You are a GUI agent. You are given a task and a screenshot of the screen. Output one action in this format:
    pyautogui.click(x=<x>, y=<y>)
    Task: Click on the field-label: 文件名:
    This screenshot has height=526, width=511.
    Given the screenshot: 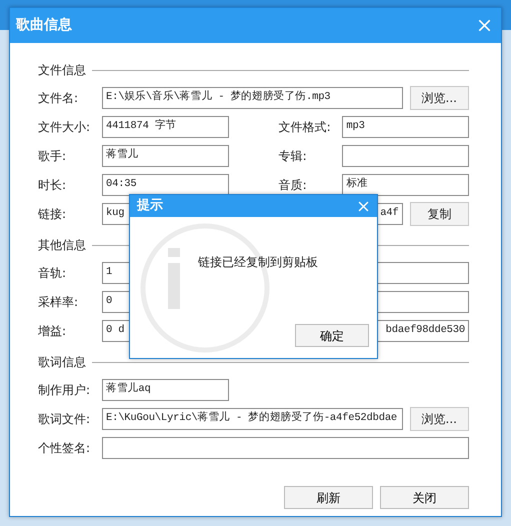 What is the action you would take?
    pyautogui.click(x=59, y=98)
    